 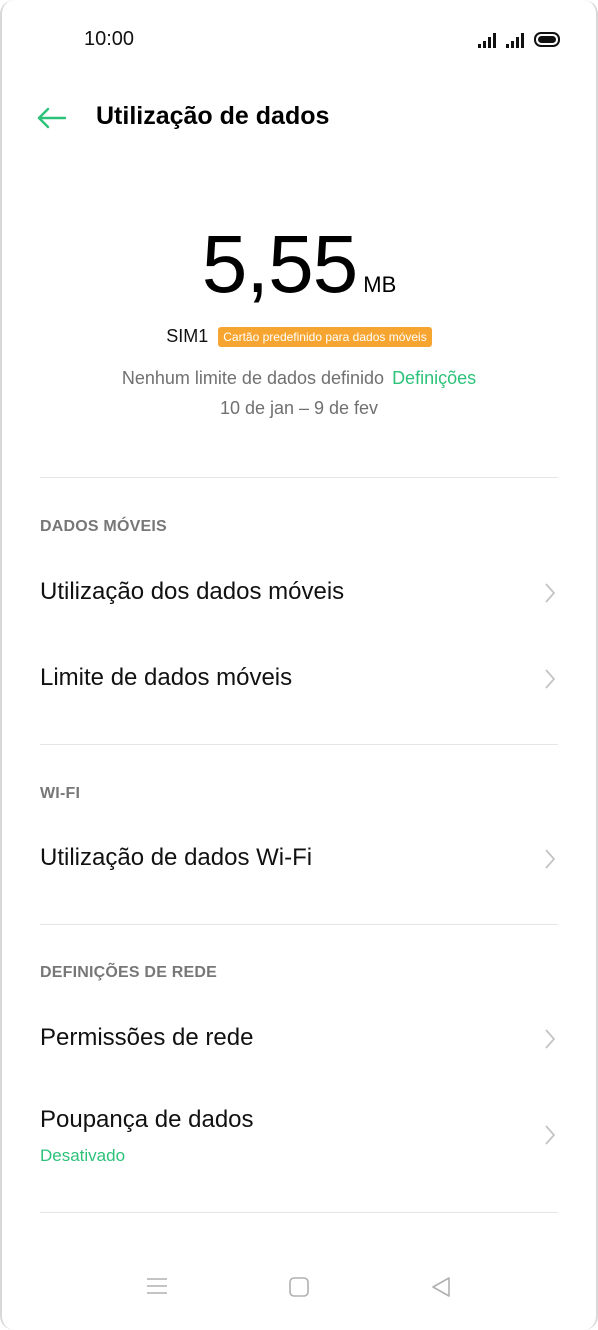 I want to click on home-icon, so click(x=299, y=1287).